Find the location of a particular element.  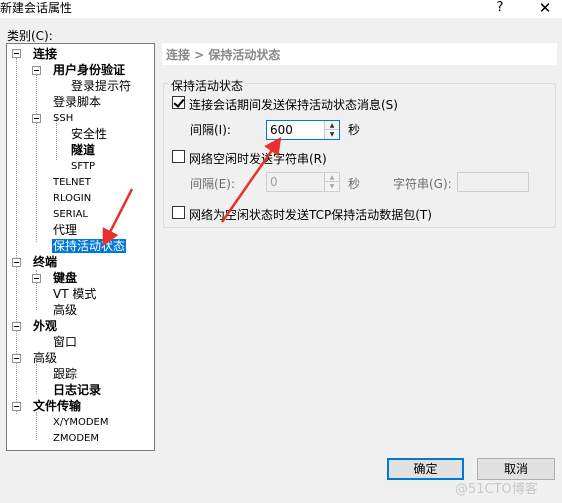

string-label: 字符串(G): is located at coordinates (422, 184).